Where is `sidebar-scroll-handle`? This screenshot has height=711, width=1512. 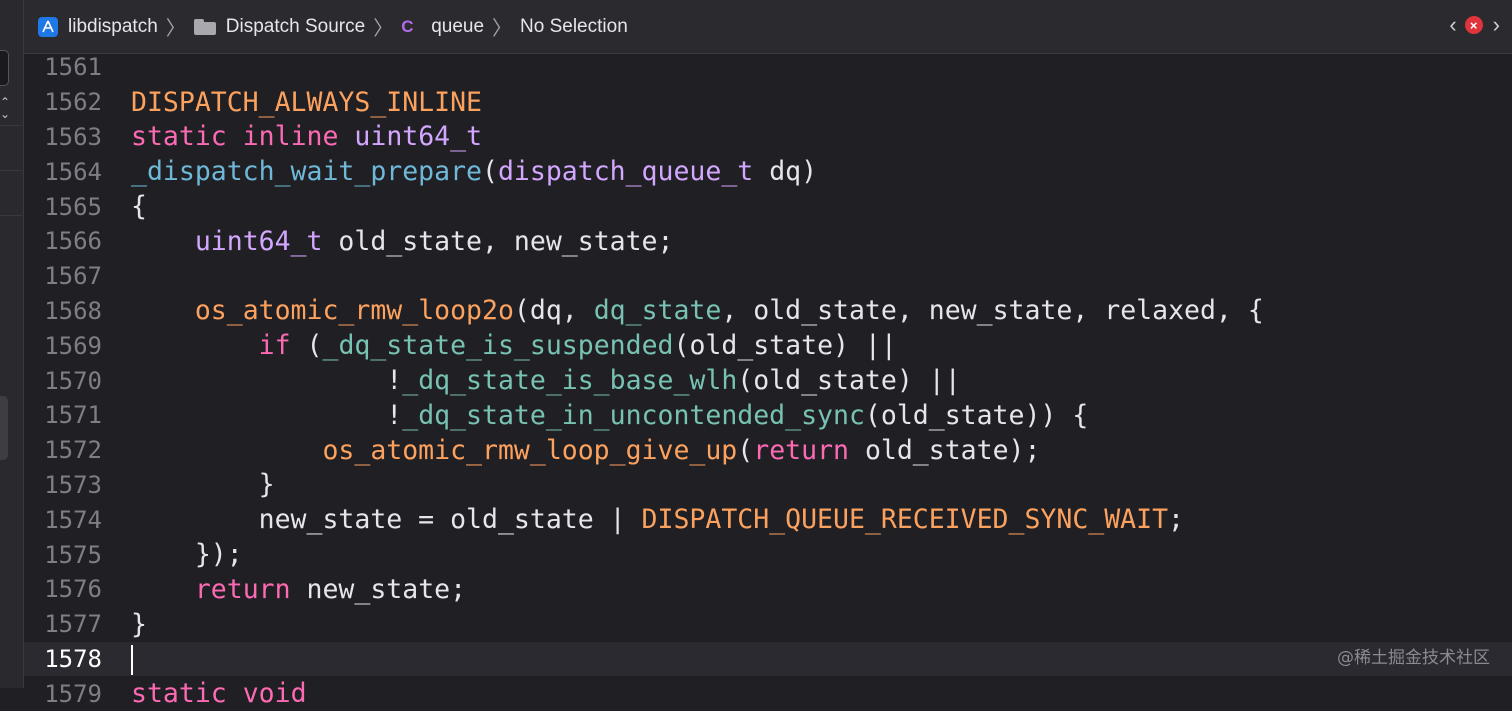 sidebar-scroll-handle is located at coordinates (4, 428).